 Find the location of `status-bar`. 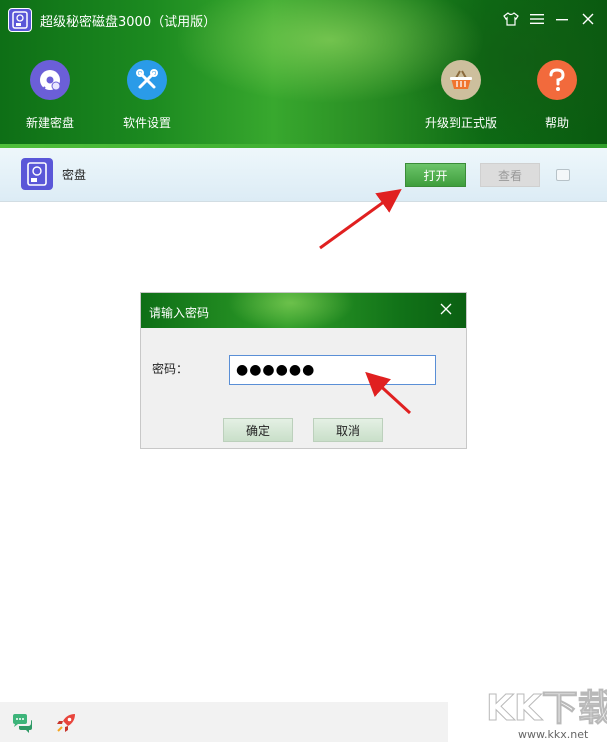

status-bar is located at coordinates (224, 722).